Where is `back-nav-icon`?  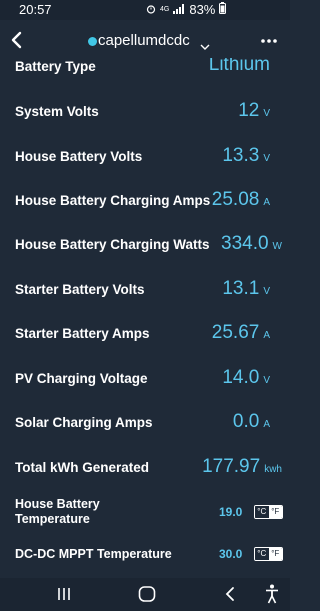 back-nav-icon is located at coordinates (229, 594).